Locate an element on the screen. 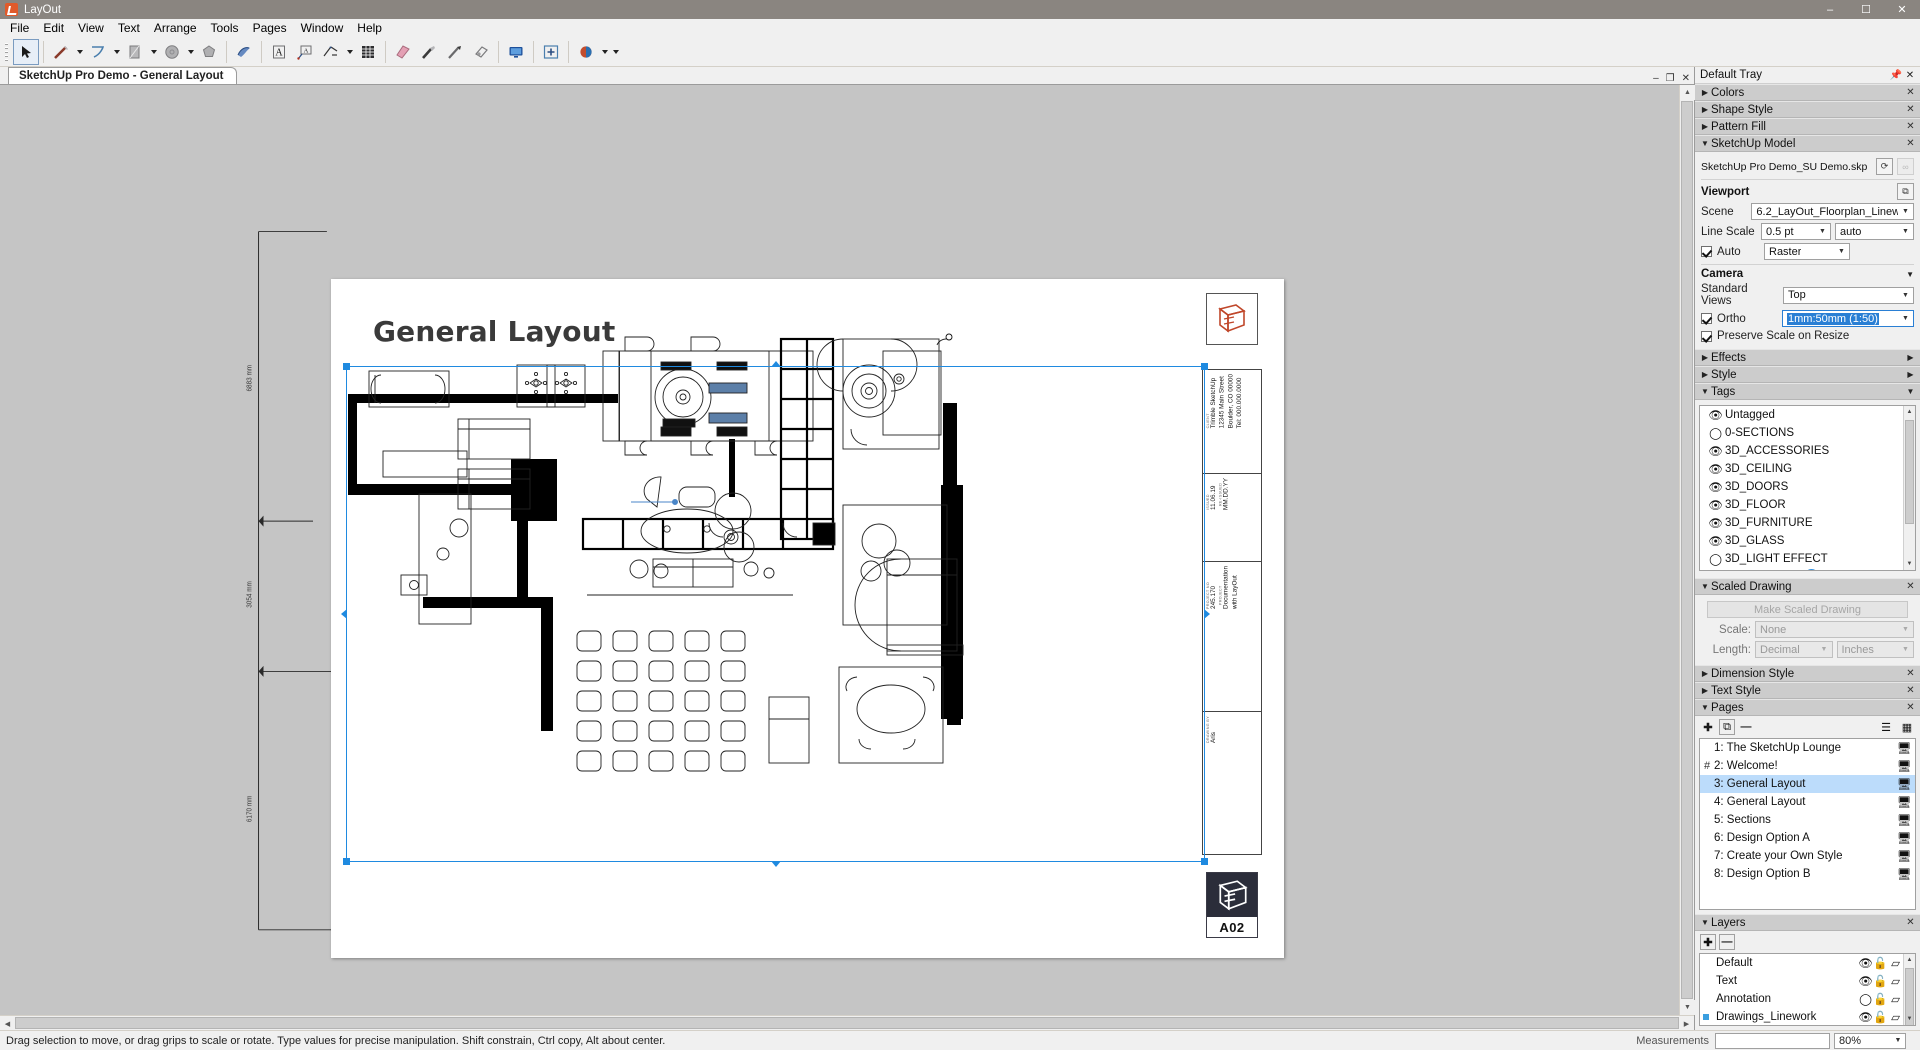 The height and width of the screenshot is (1050, 1920). layer-row: Text 👁 🔓 ▱ is located at coordinates (1801, 981).